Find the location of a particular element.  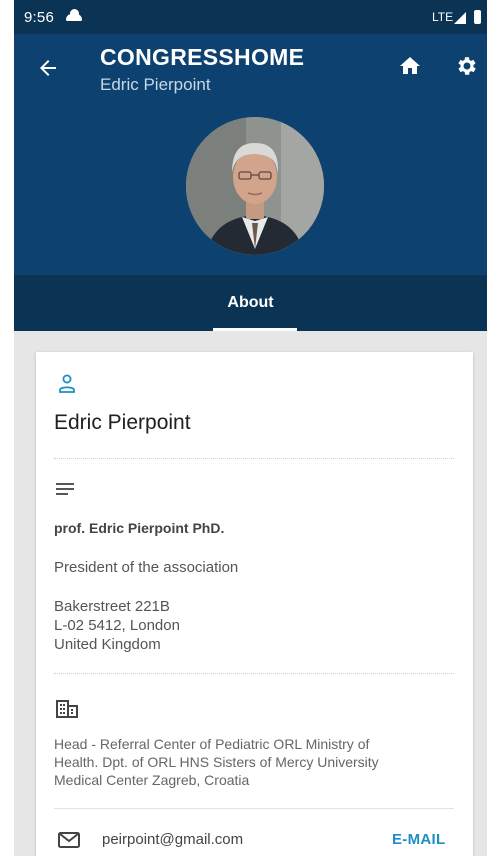

signal-icon is located at coordinates (460, 18).